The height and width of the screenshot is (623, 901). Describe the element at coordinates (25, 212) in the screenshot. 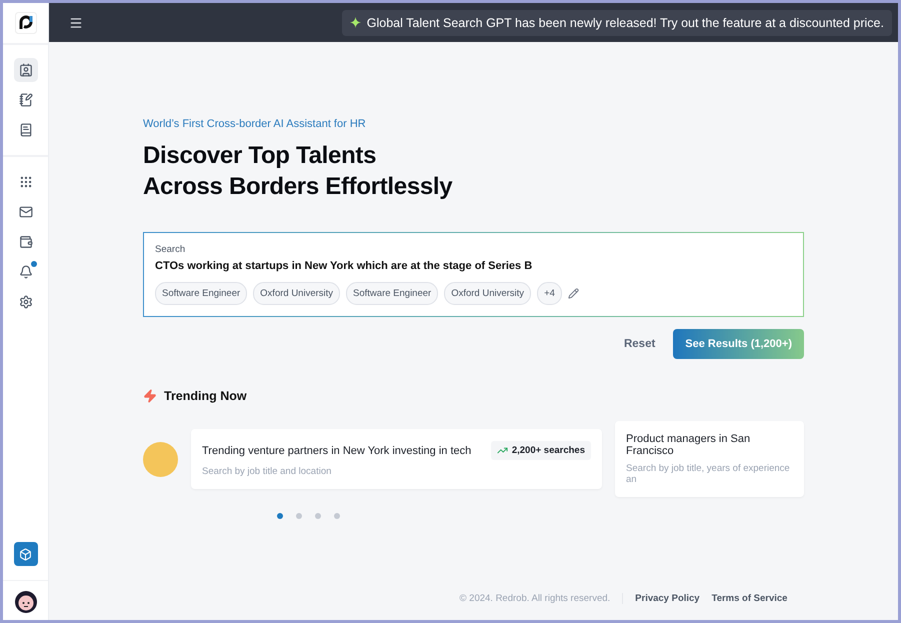

I see `mail-icon` at that location.